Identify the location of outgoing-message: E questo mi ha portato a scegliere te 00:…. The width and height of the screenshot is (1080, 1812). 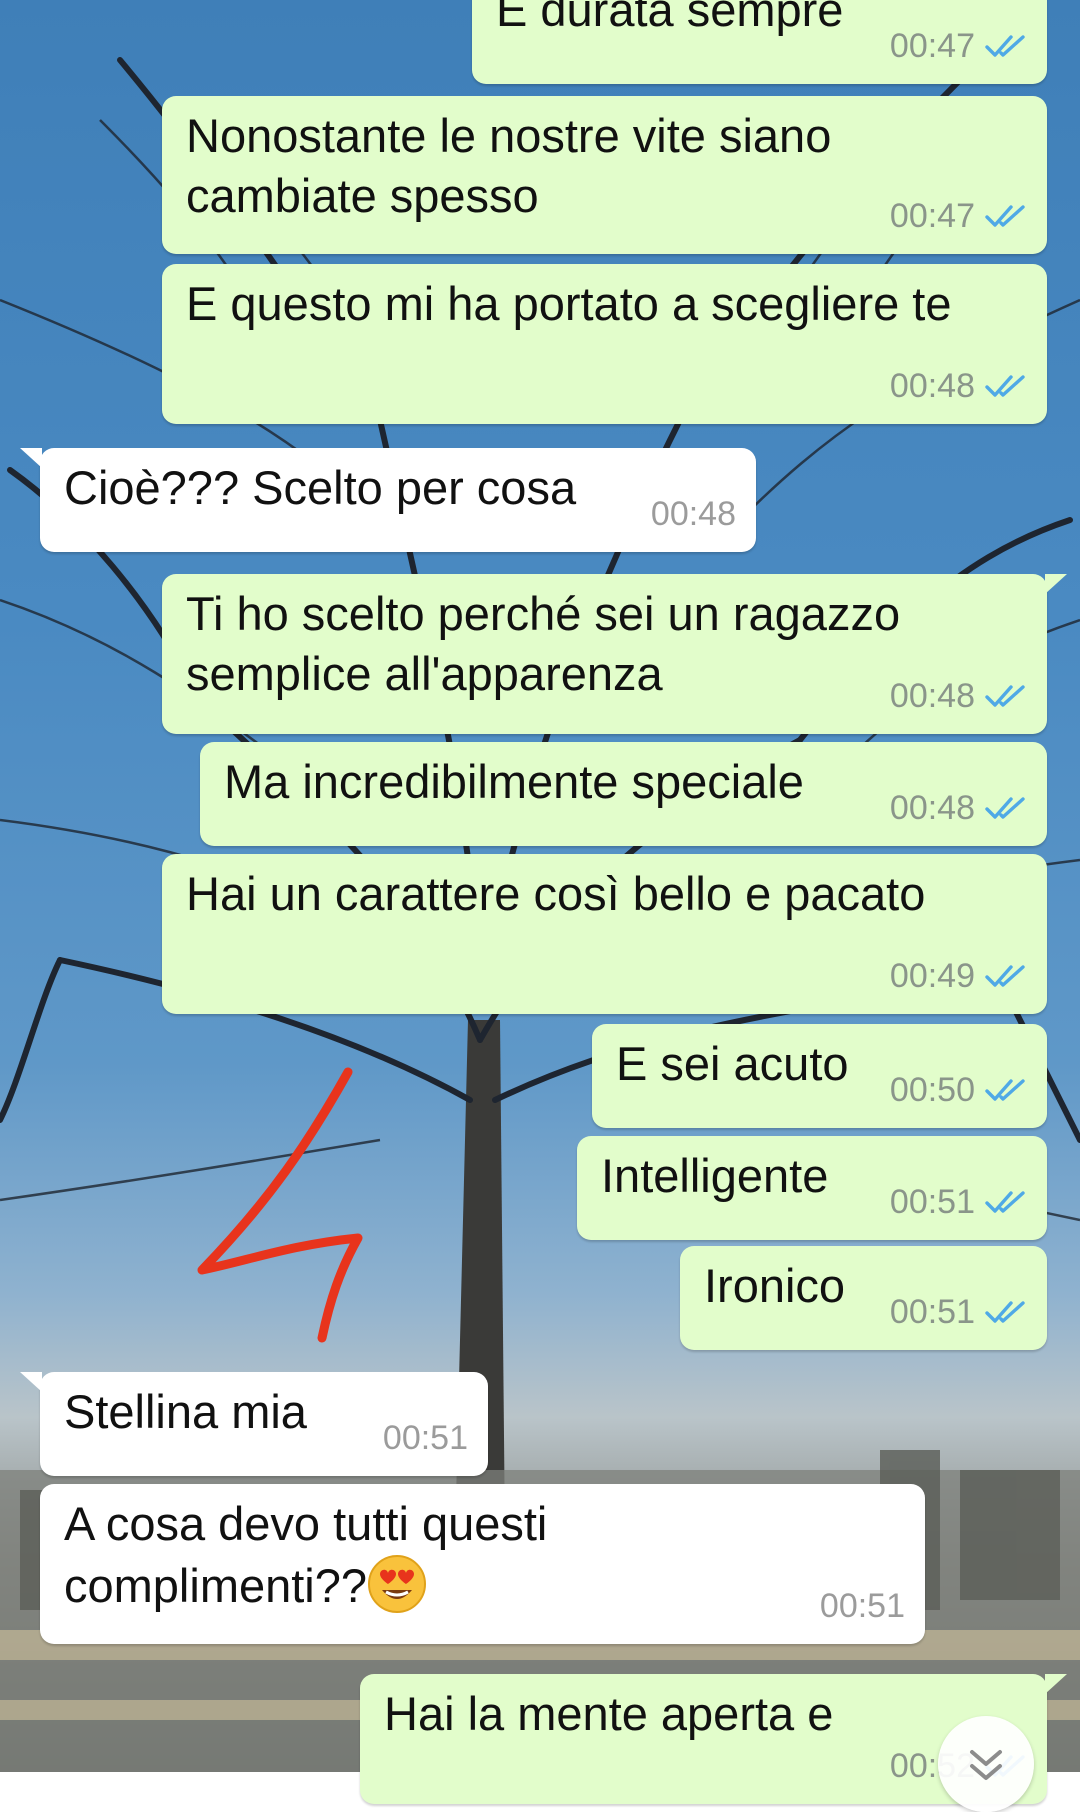
(604, 344).